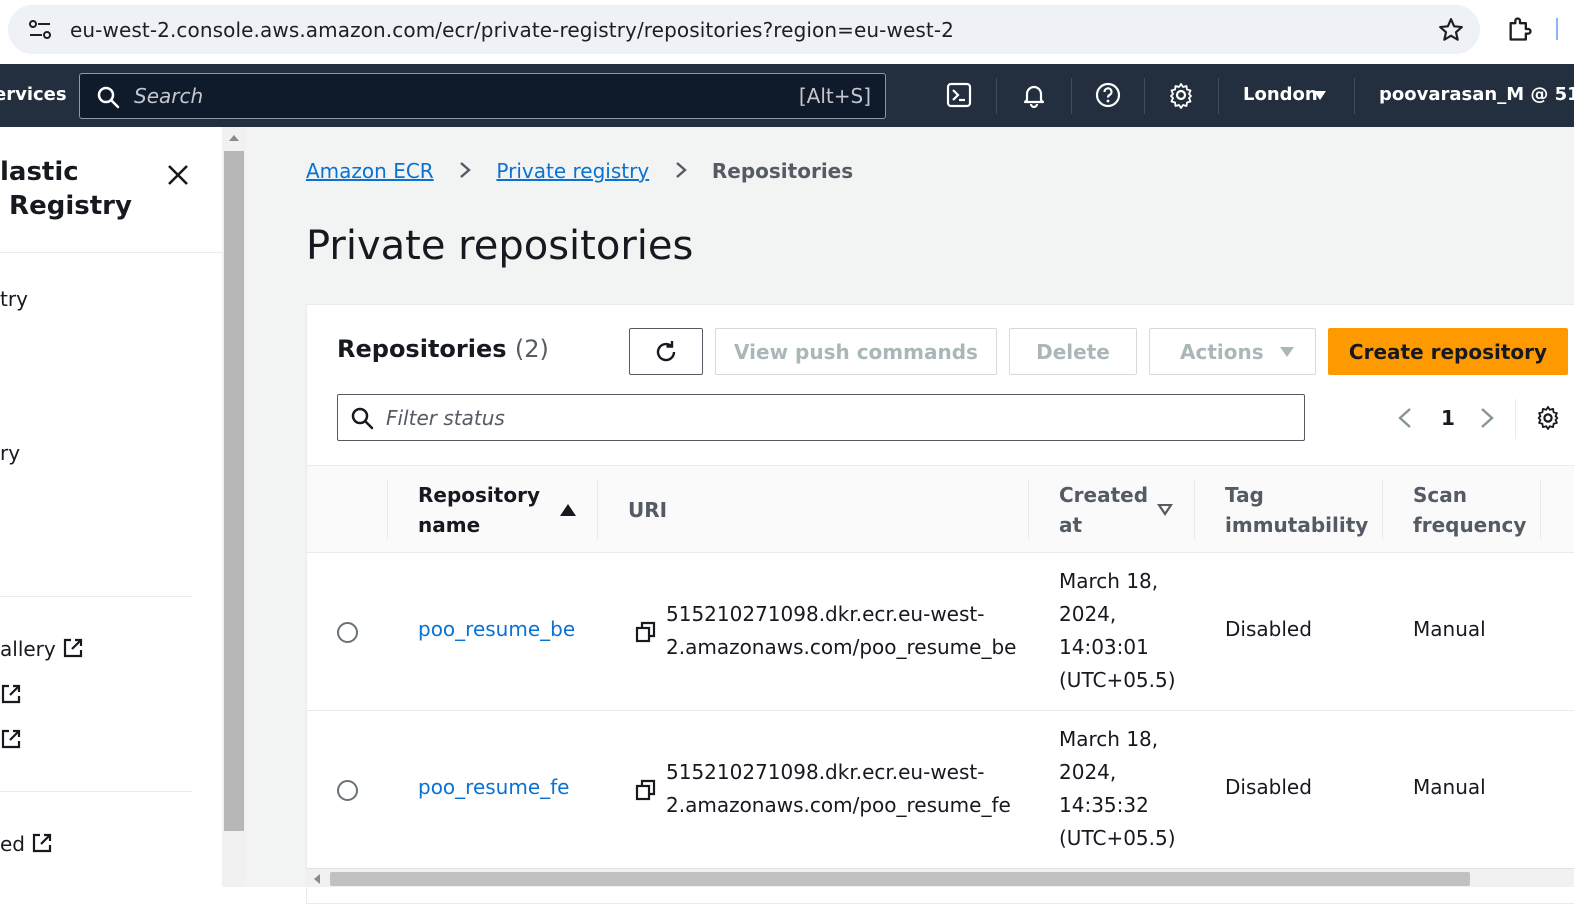 Image resolution: width=1574 pixels, height=904 pixels. What do you see at coordinates (572, 171) in the screenshot?
I see `breadcrumb-private-registry: Private registry` at bounding box center [572, 171].